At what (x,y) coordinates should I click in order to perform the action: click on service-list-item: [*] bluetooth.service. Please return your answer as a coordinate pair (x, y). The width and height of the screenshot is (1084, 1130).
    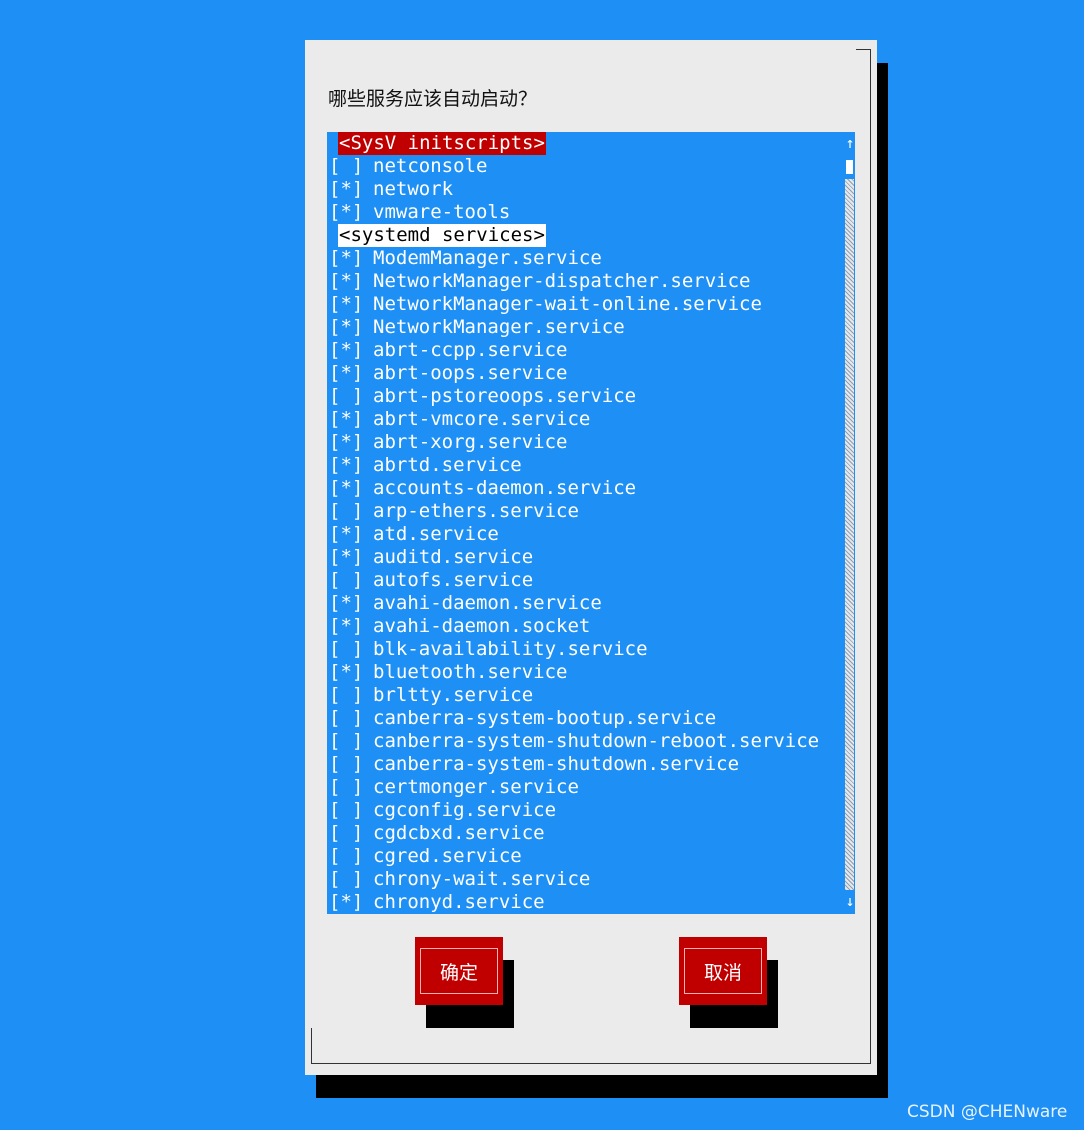
    Looking at the image, I should click on (448, 672).